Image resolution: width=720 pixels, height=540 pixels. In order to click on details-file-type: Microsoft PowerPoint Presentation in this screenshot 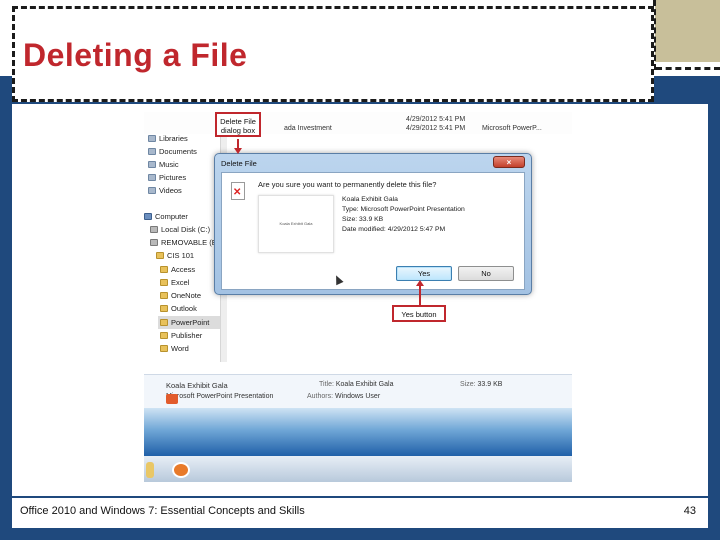, I will do `click(220, 396)`.